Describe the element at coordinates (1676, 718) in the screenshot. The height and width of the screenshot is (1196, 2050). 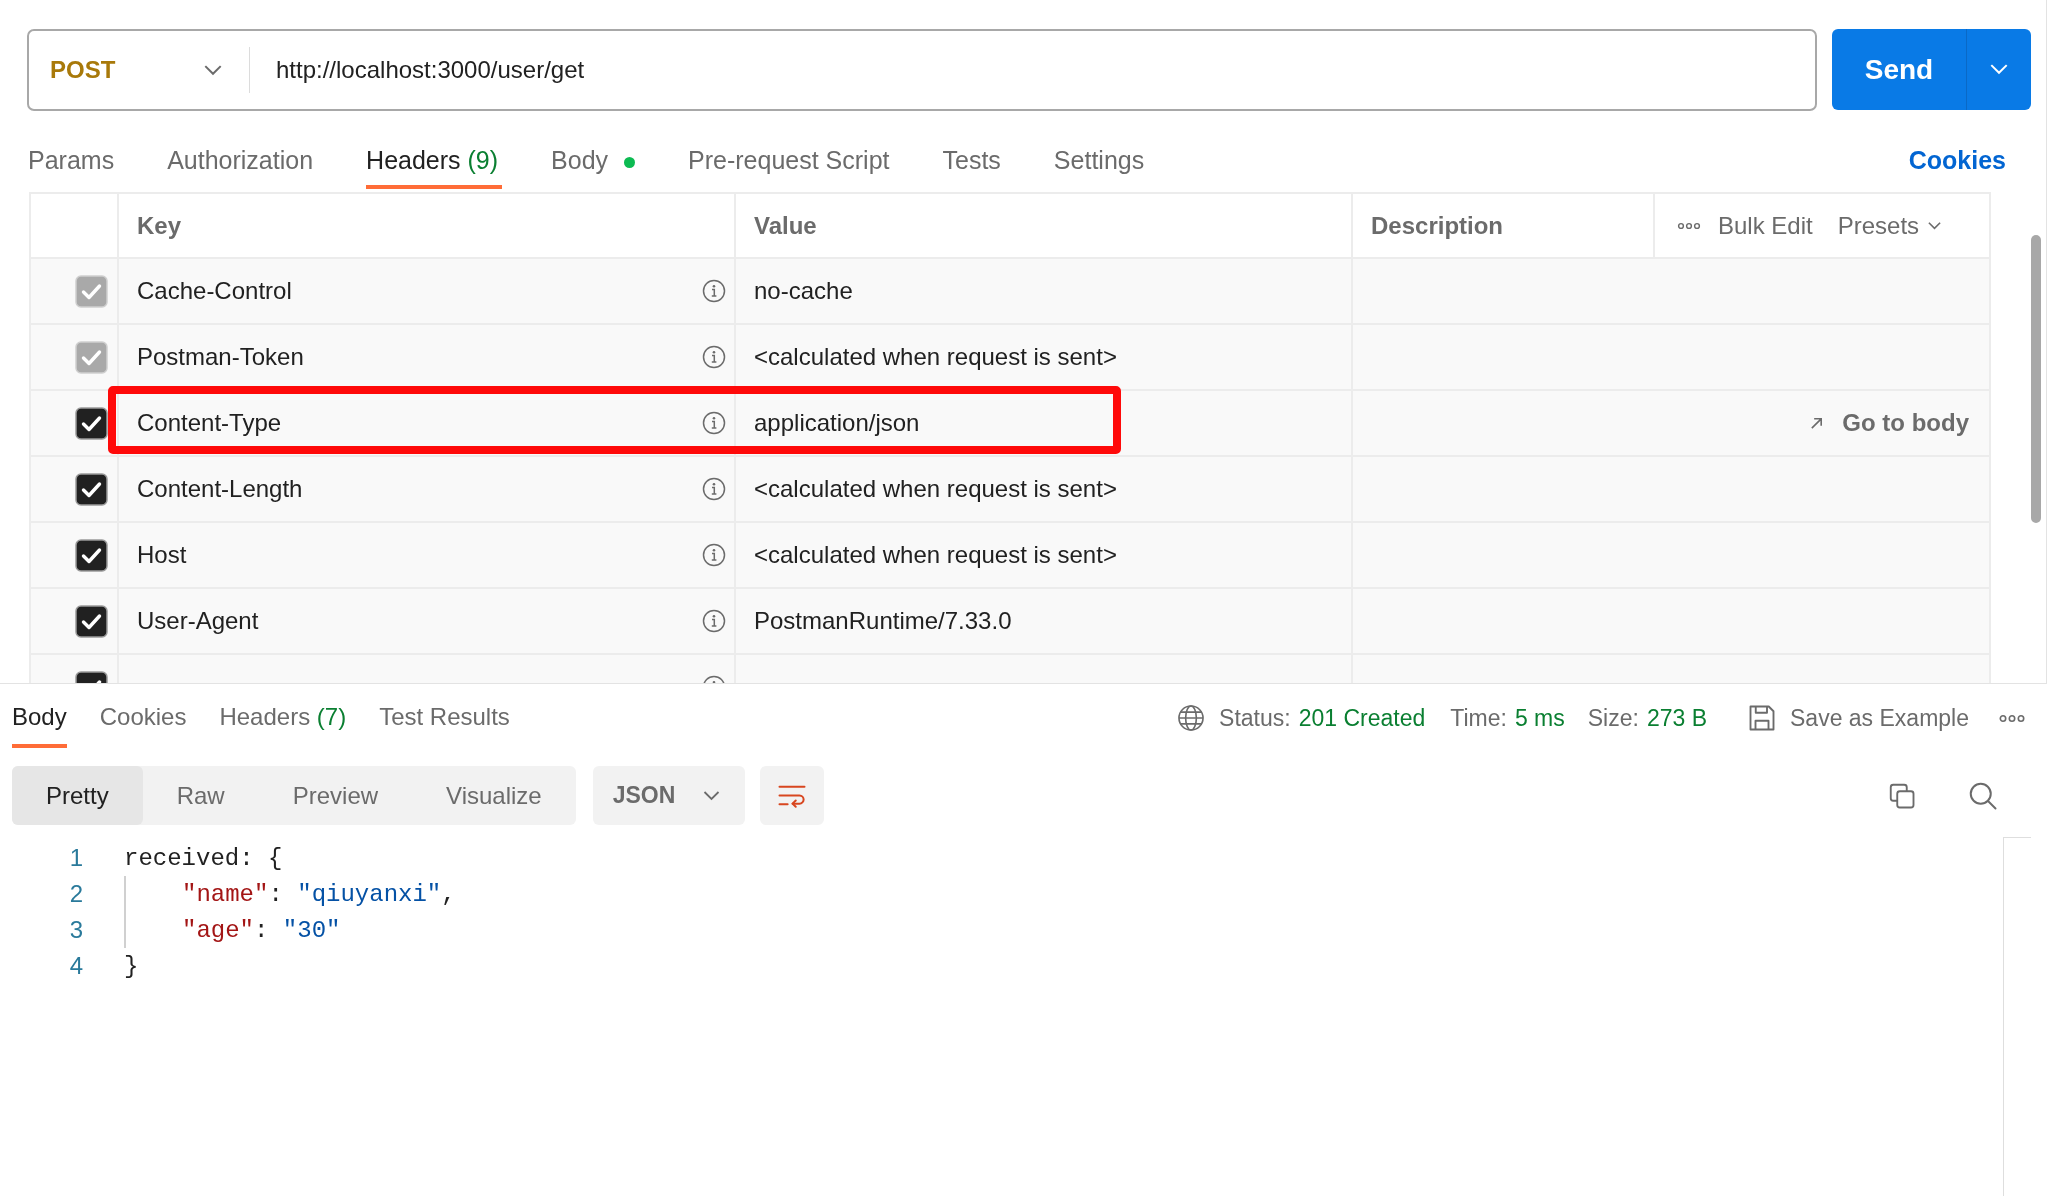
I see `size-value: 273 B` at that location.